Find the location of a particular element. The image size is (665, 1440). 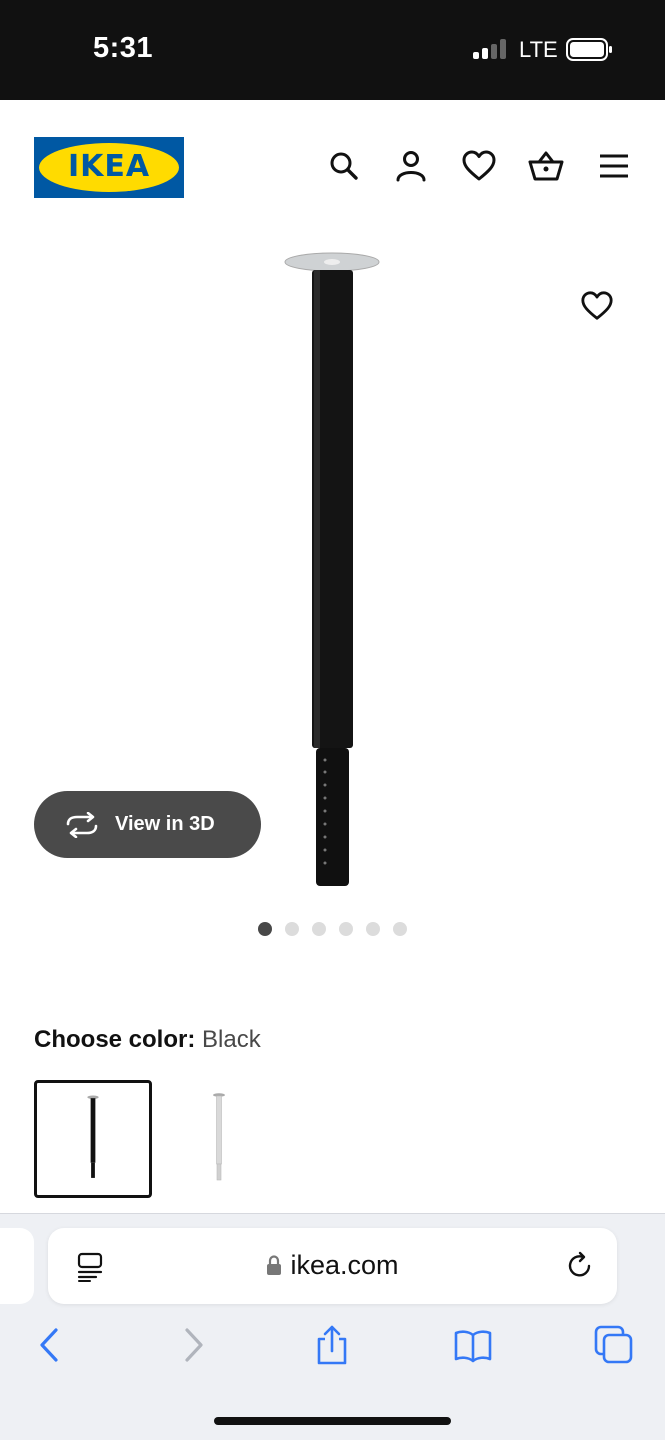

lock-icon is located at coordinates (274, 1265).